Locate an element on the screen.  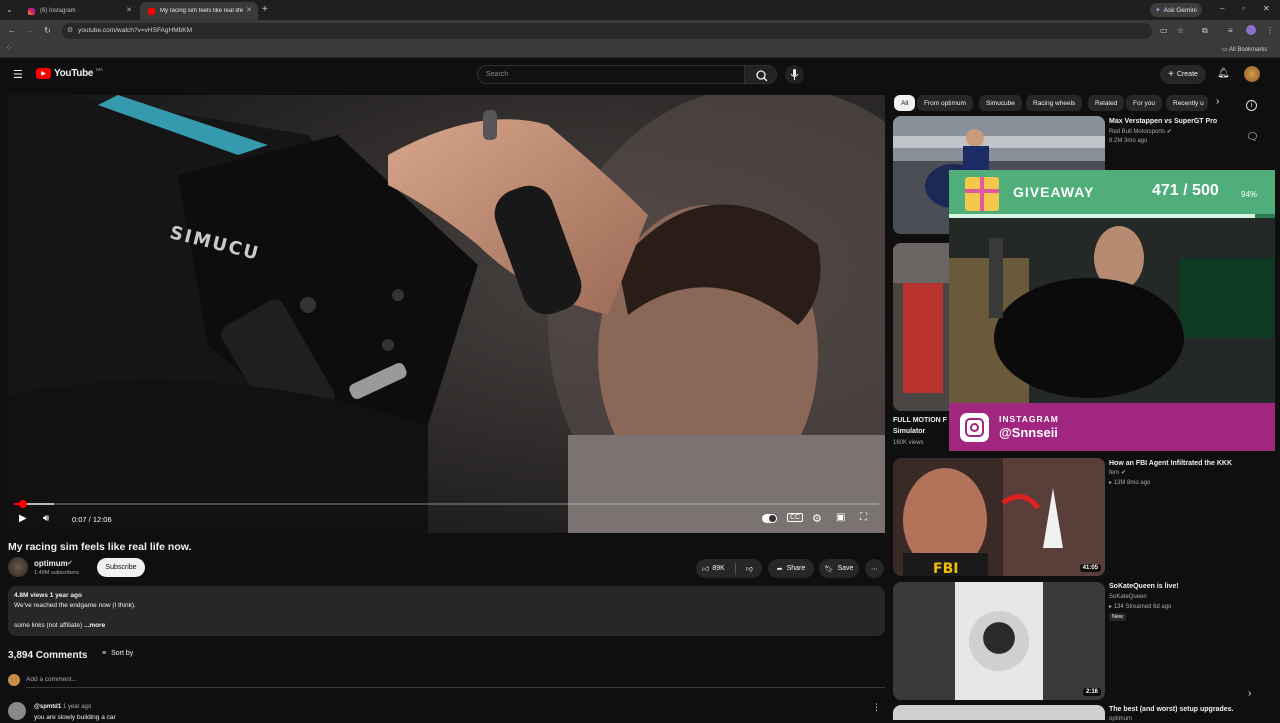
comment-menu-icon: ⋮ is located at coordinates (876, 707).